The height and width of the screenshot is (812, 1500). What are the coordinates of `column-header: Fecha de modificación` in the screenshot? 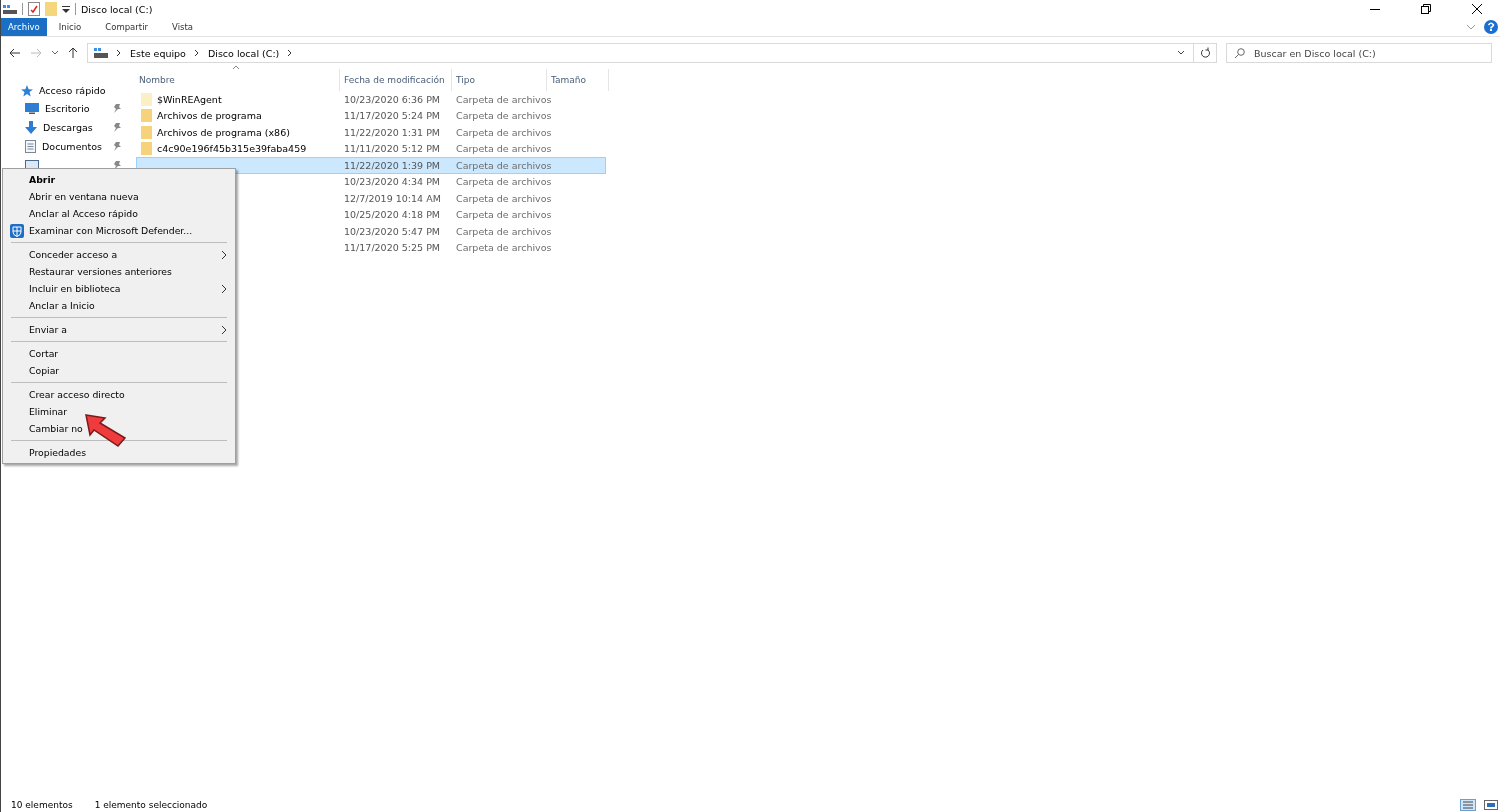 It's located at (396, 80).